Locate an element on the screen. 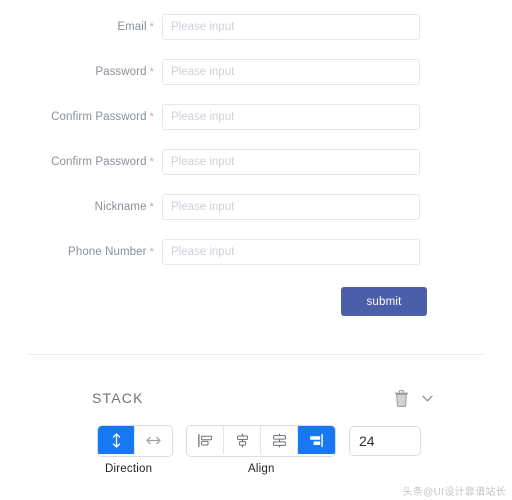 This screenshot has height=500, width=512. direction-vertical-button is located at coordinates (116, 440).